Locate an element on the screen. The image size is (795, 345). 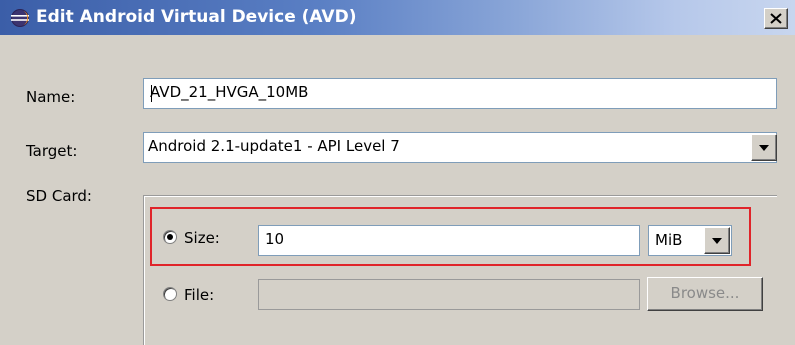
name-input: AVD_21_HVGA_10MB is located at coordinates (460, 93).